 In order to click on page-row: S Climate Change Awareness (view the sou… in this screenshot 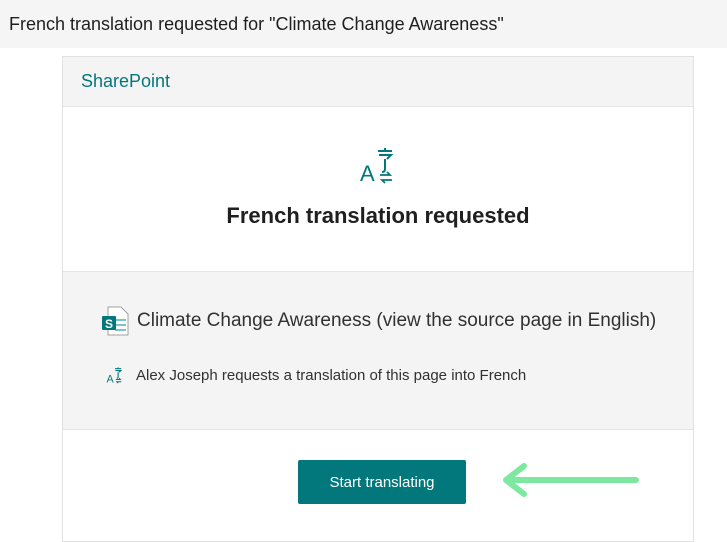, I will do `click(378, 321)`.